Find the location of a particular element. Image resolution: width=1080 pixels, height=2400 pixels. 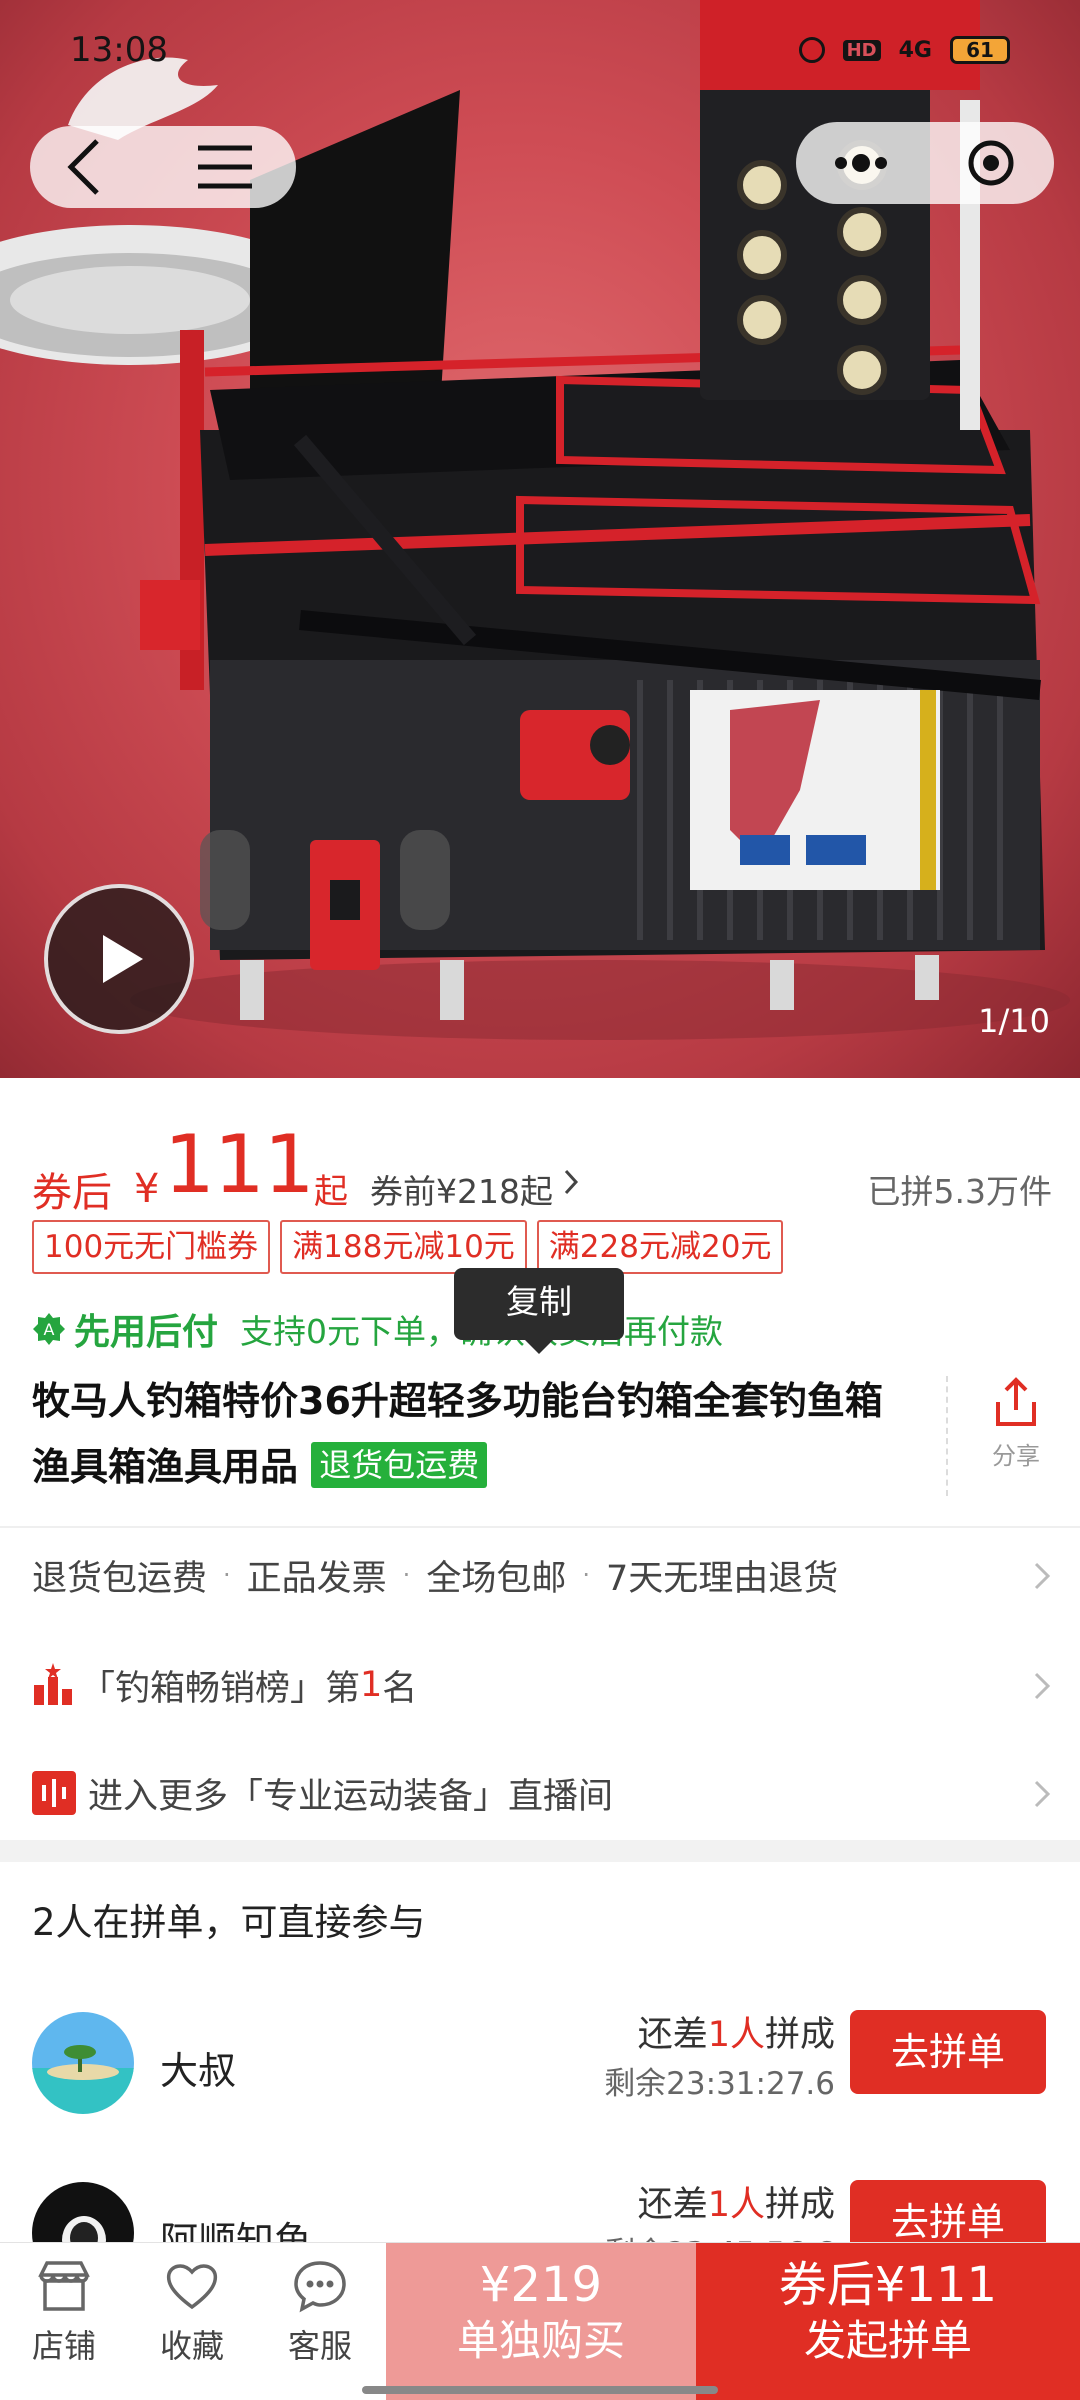

guarantee-item: 退货包运费 is located at coordinates (120, 1578).